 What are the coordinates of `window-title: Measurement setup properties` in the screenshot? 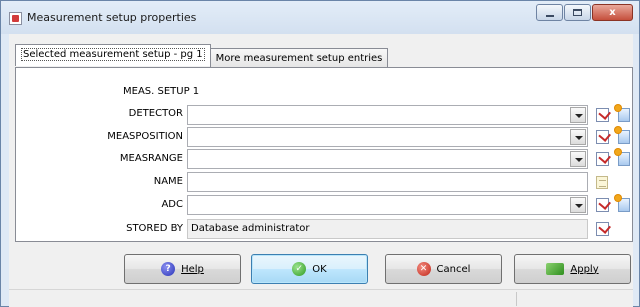 It's located at (112, 17).